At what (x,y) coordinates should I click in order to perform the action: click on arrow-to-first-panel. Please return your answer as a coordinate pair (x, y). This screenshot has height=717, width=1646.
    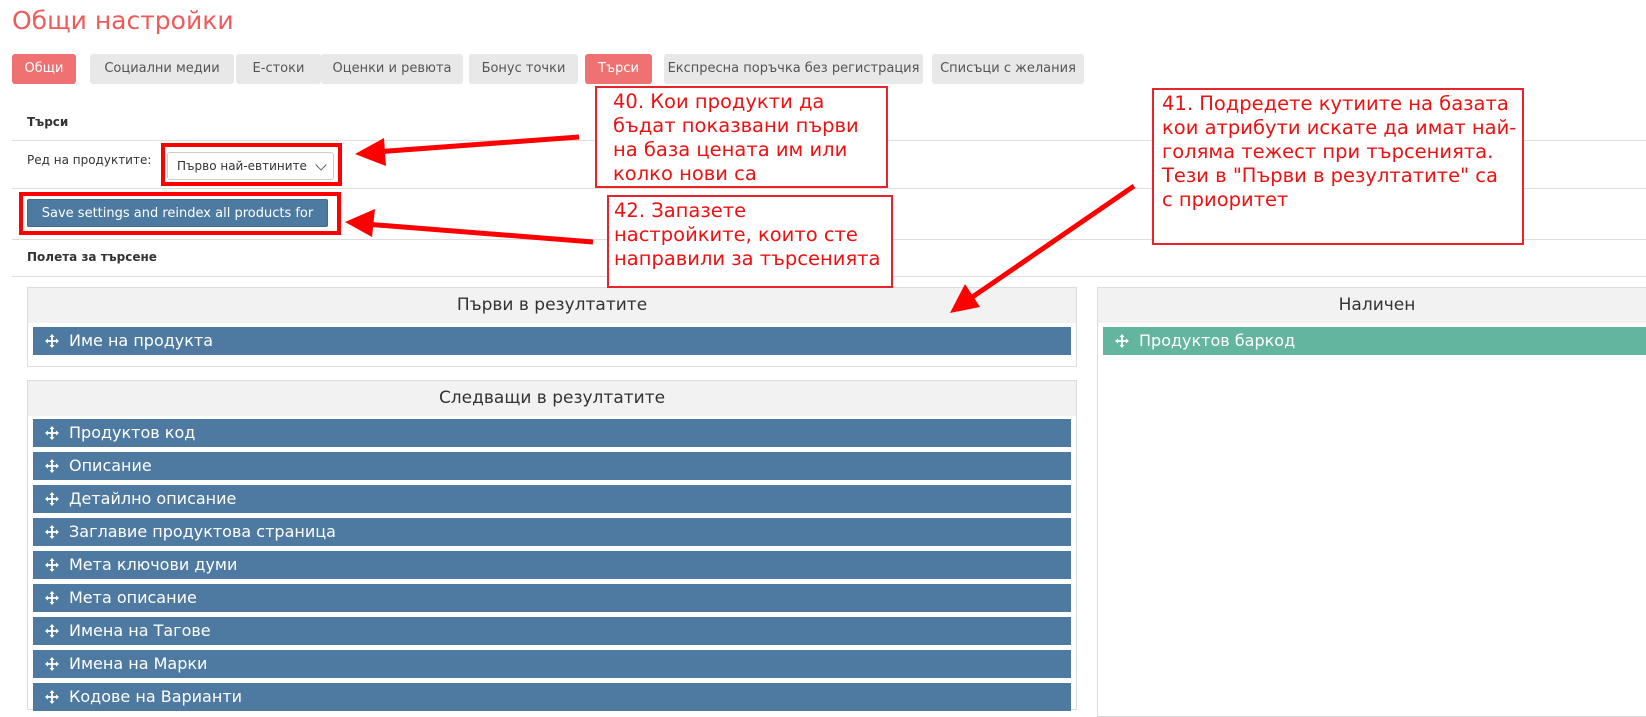
    Looking at the image, I should click on (1051, 243).